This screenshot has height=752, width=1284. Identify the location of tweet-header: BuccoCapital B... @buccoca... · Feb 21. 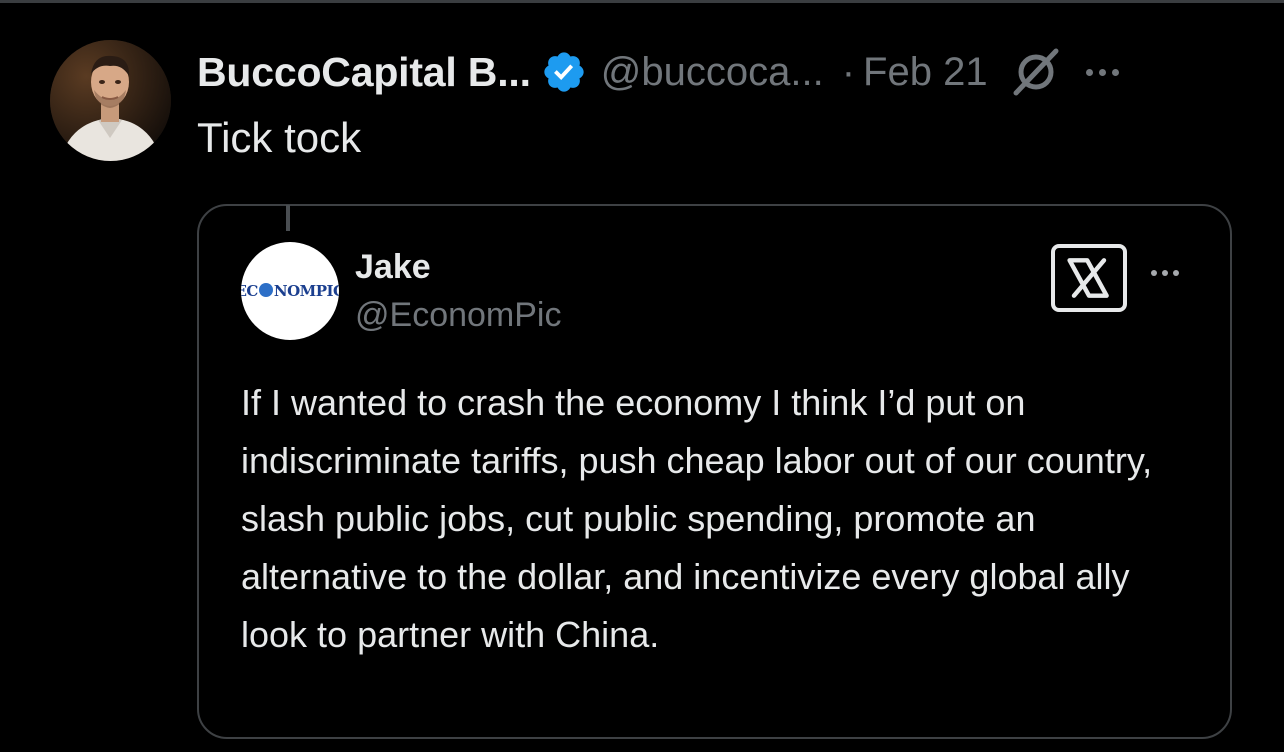
(658, 72).